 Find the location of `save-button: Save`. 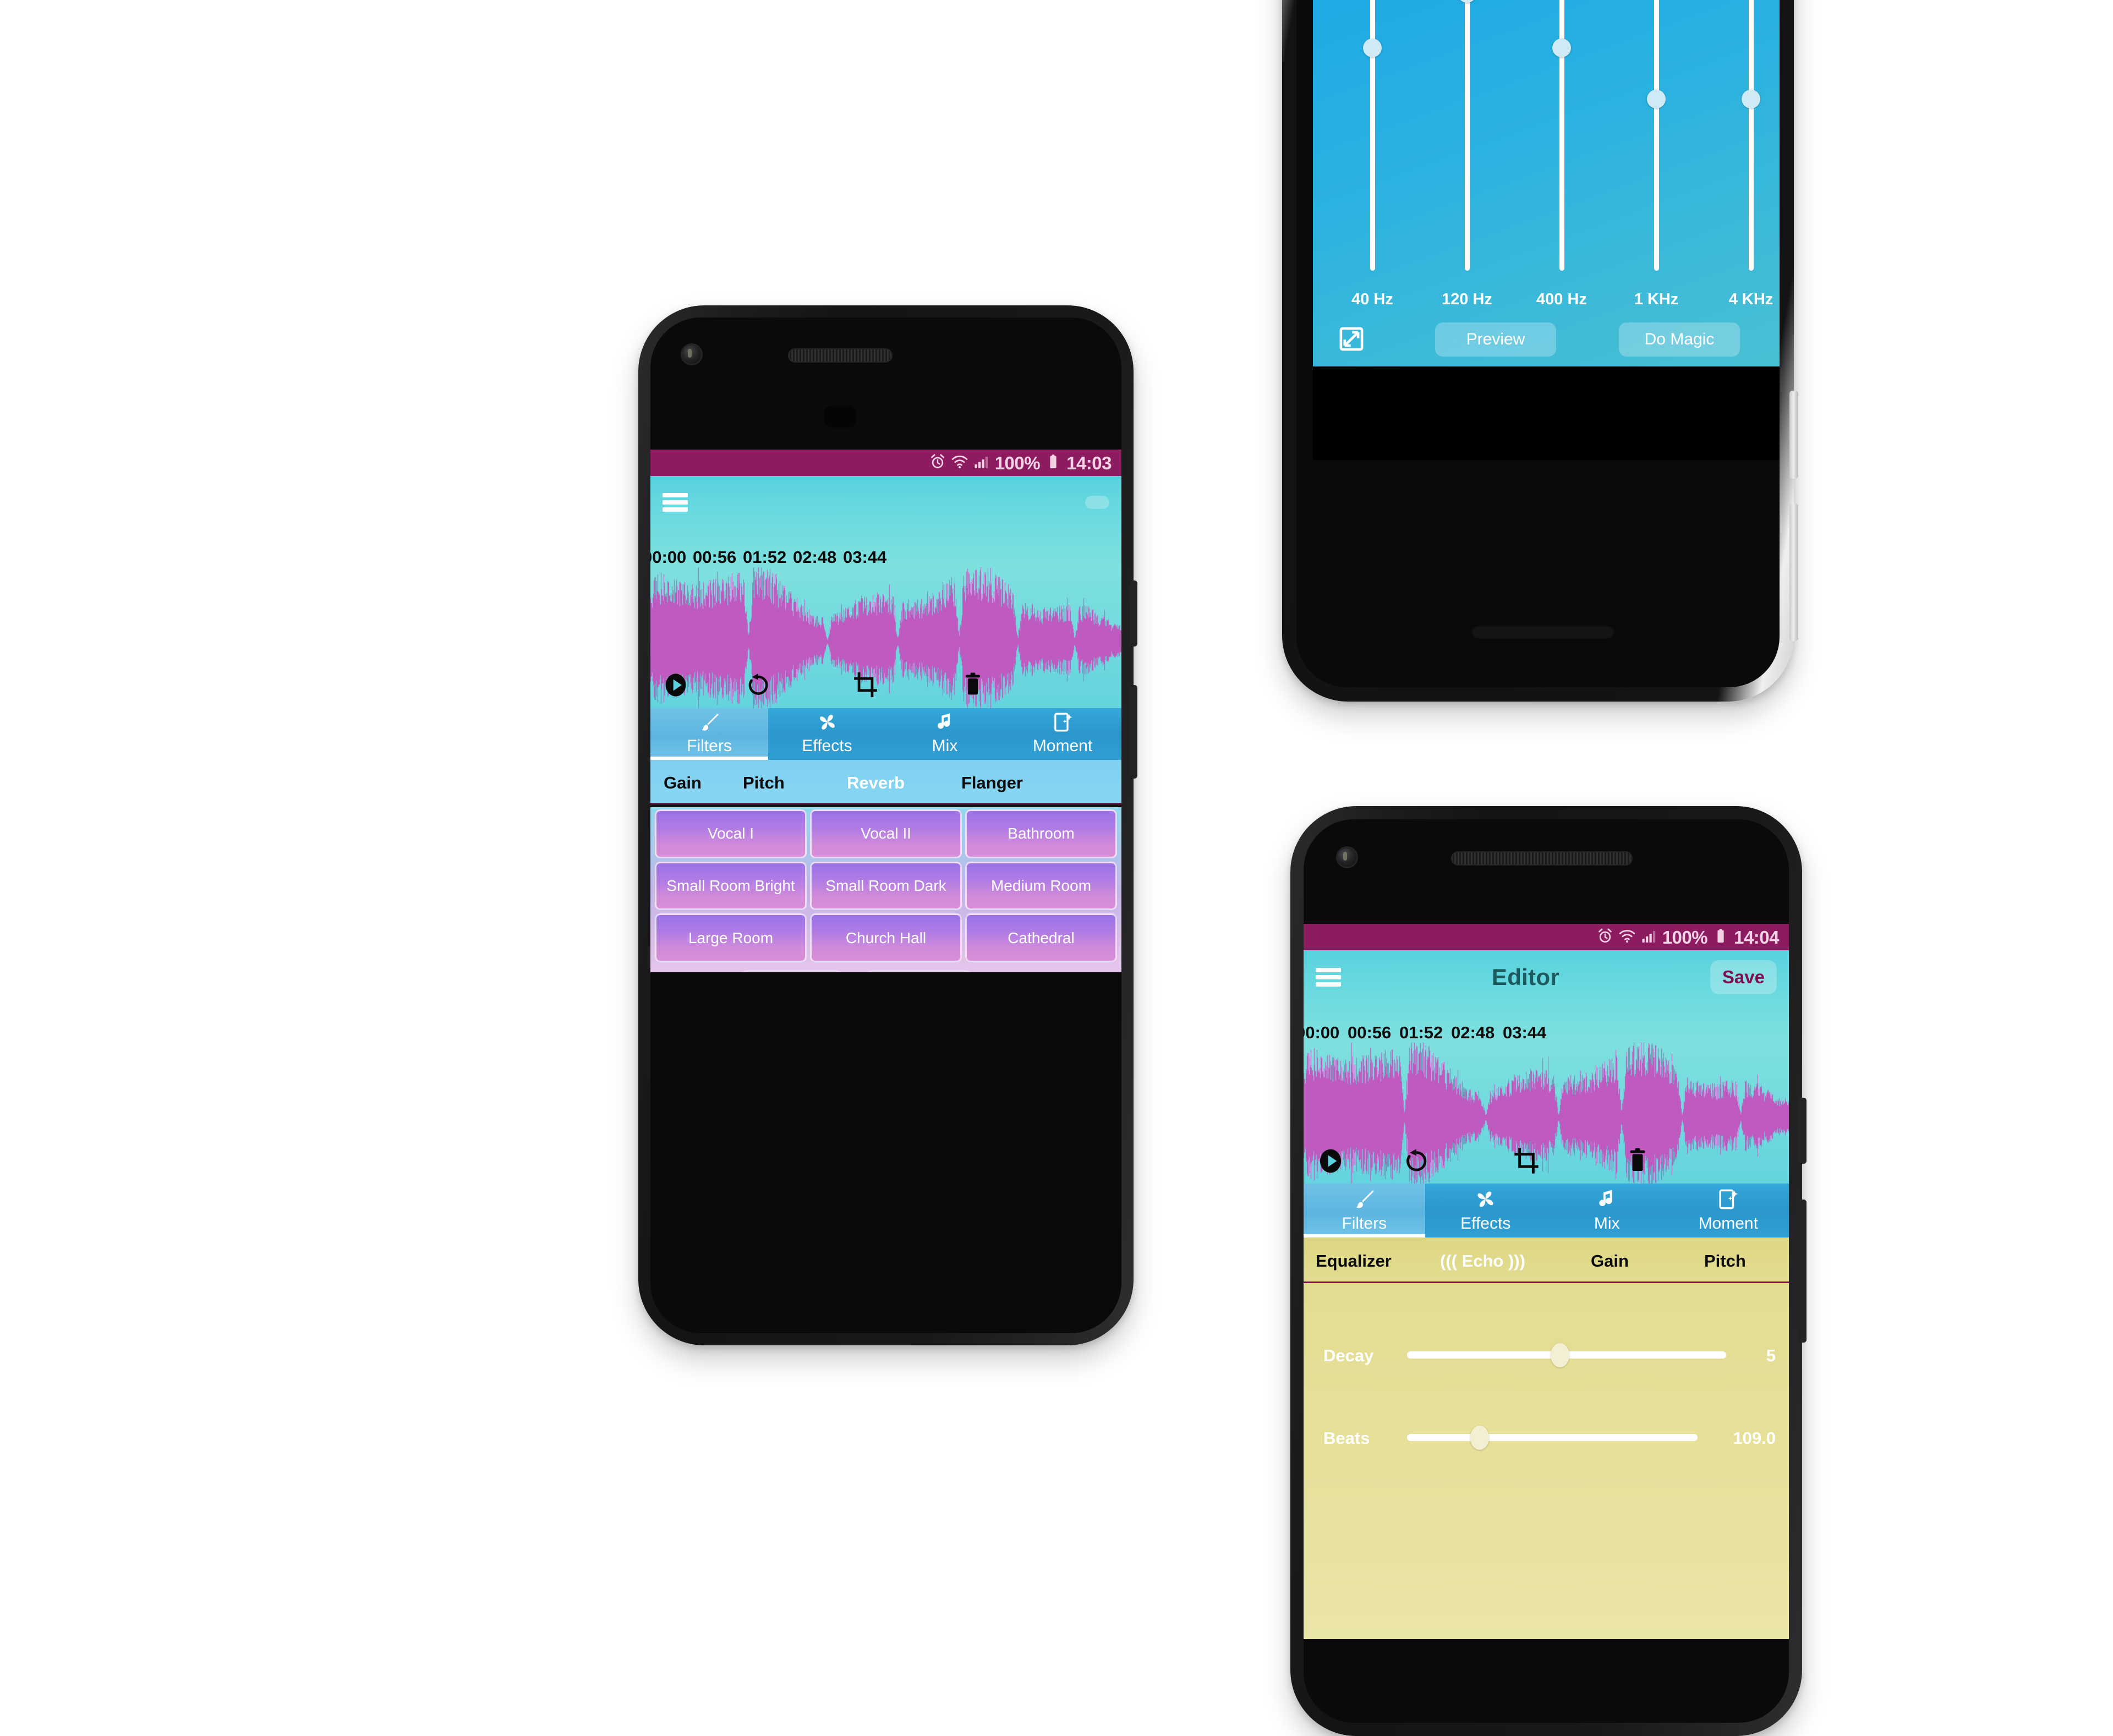

save-button: Save is located at coordinates (1743, 977).